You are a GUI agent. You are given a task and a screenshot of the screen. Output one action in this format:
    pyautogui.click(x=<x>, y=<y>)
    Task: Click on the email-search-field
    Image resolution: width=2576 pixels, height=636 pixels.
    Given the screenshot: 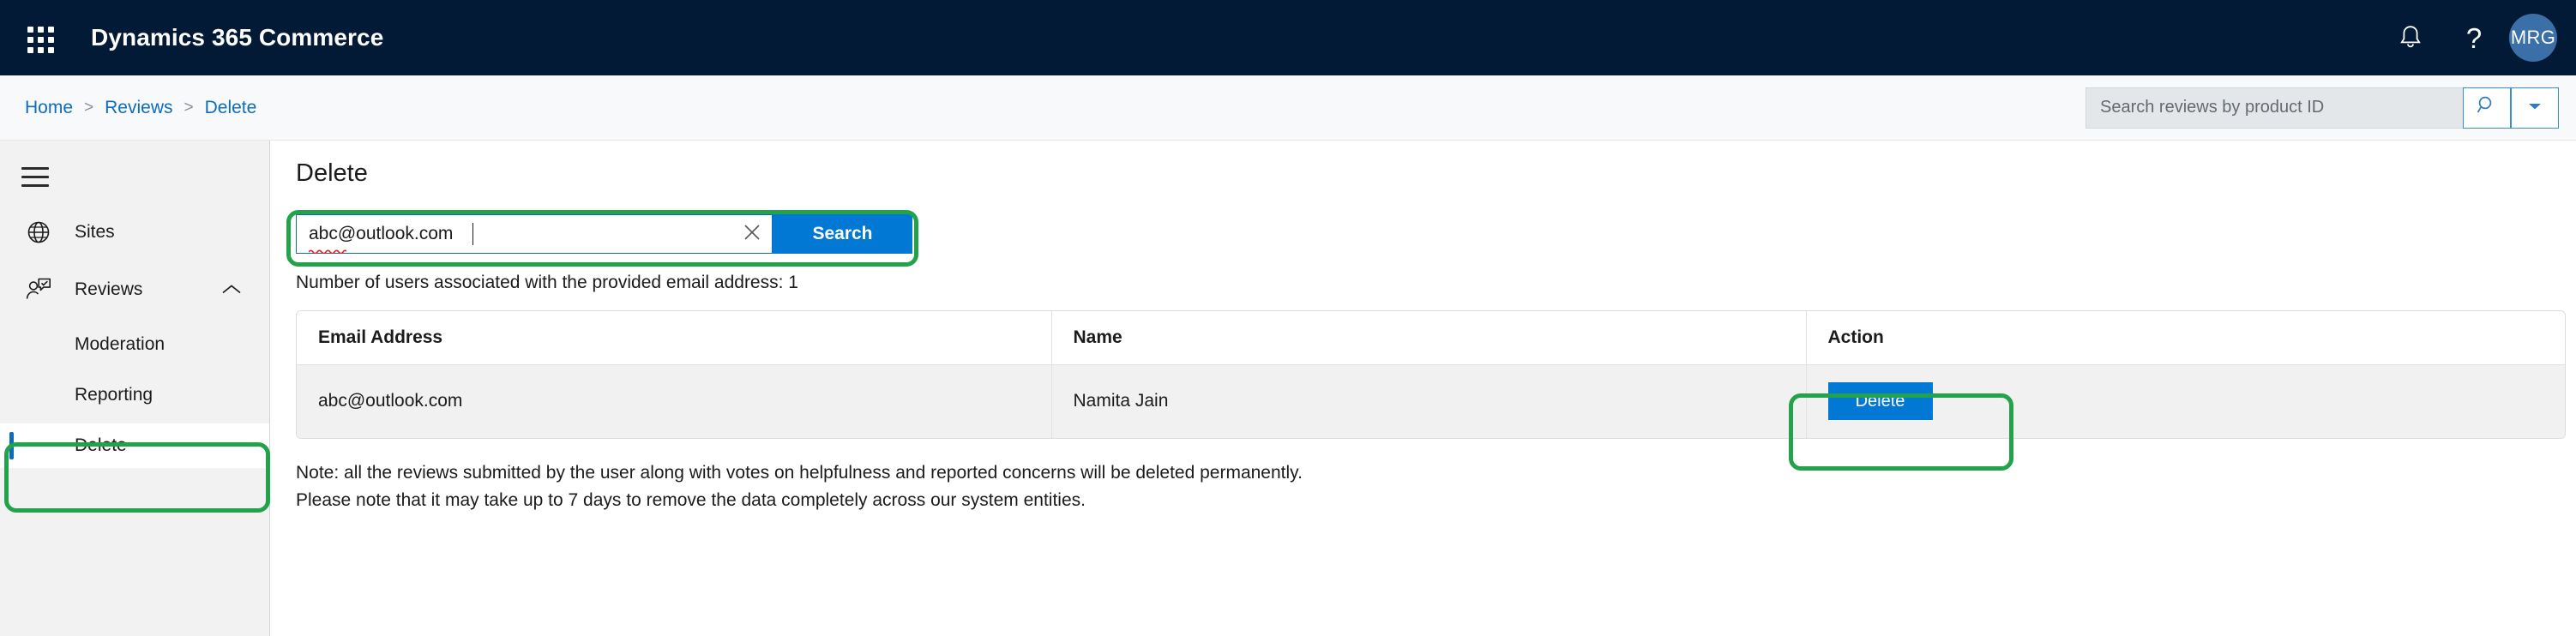 What is the action you would take?
    pyautogui.click(x=534, y=235)
    